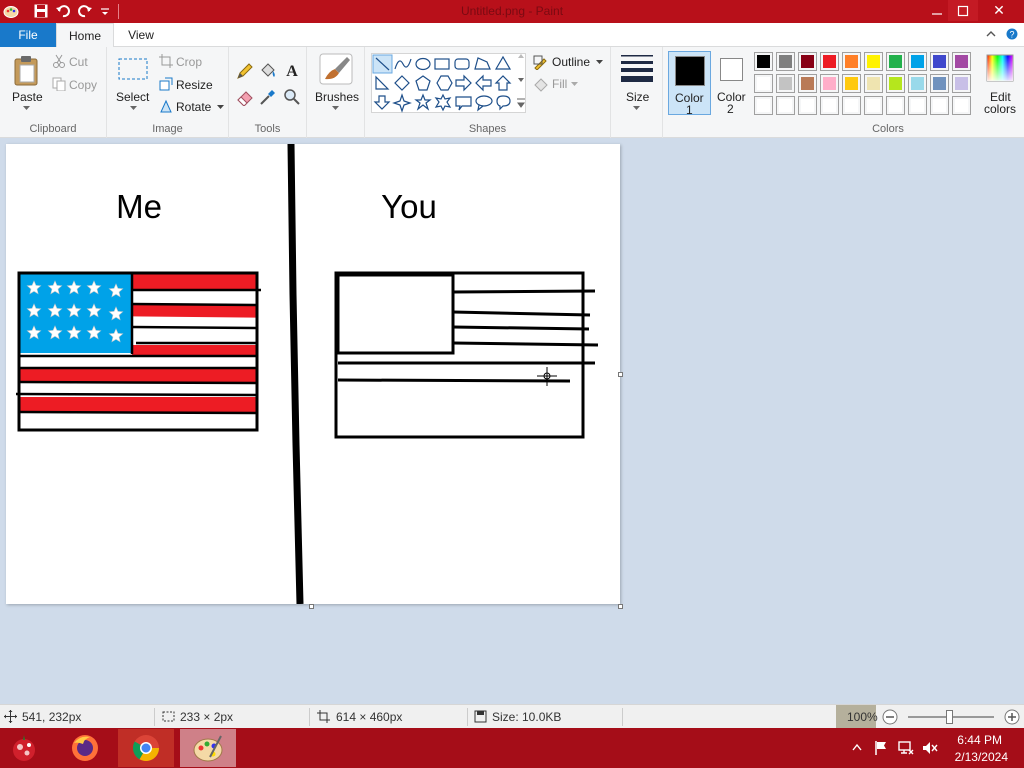  Describe the element at coordinates (166, 61) in the screenshot. I see `crop-icon` at that location.